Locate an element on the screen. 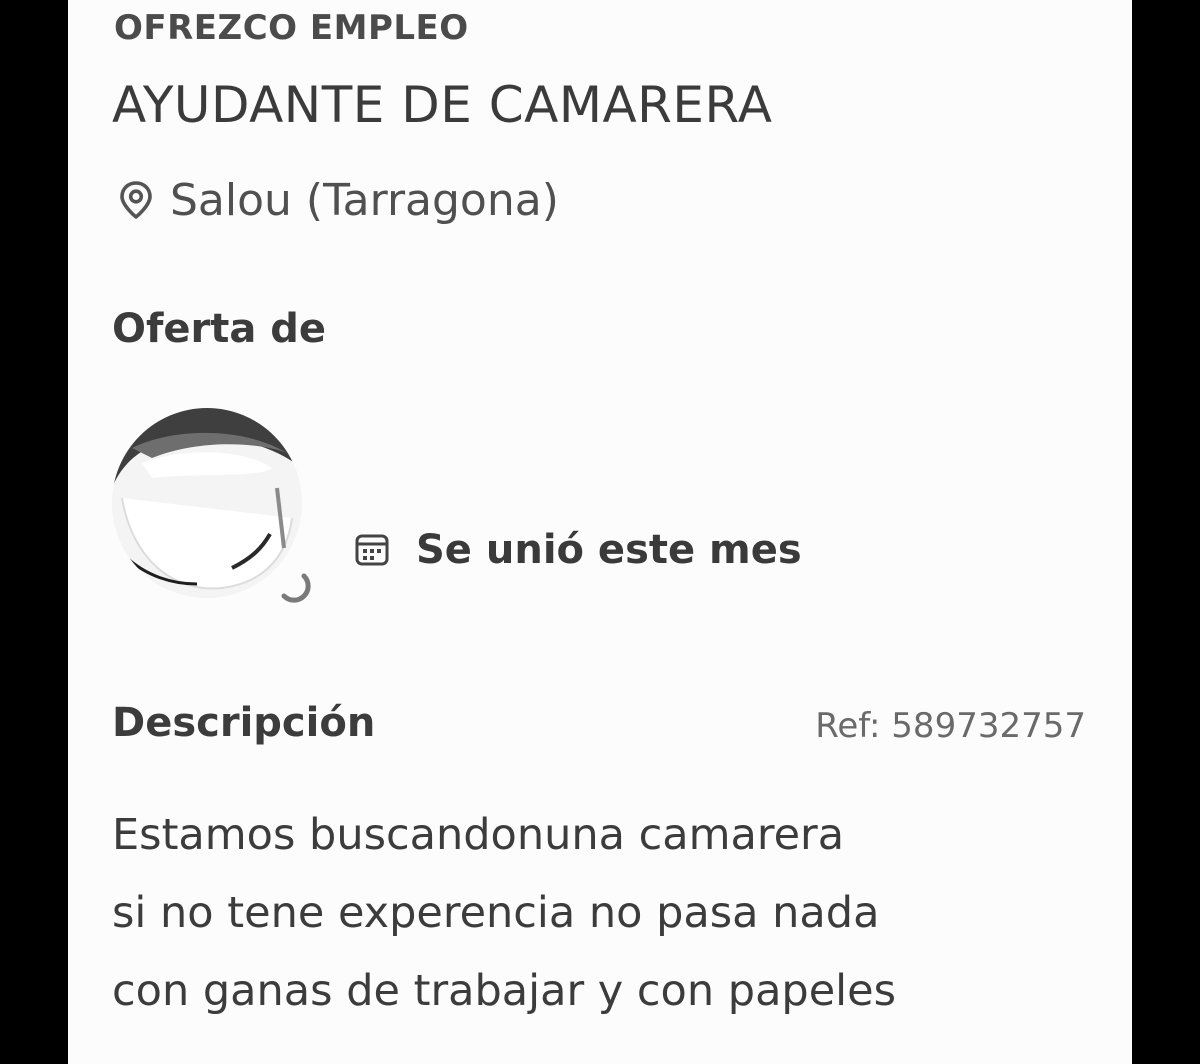 The width and height of the screenshot is (1200, 1064). listing-title: AYUDANTE DE CAMARERA is located at coordinates (442, 105).